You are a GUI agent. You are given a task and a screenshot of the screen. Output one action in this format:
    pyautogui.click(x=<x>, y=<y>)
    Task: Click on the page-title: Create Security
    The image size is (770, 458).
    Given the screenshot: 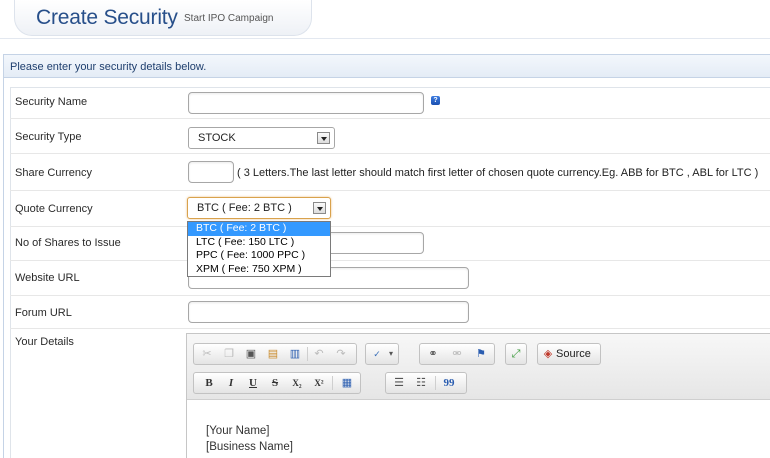 What is the action you would take?
    pyautogui.click(x=107, y=17)
    